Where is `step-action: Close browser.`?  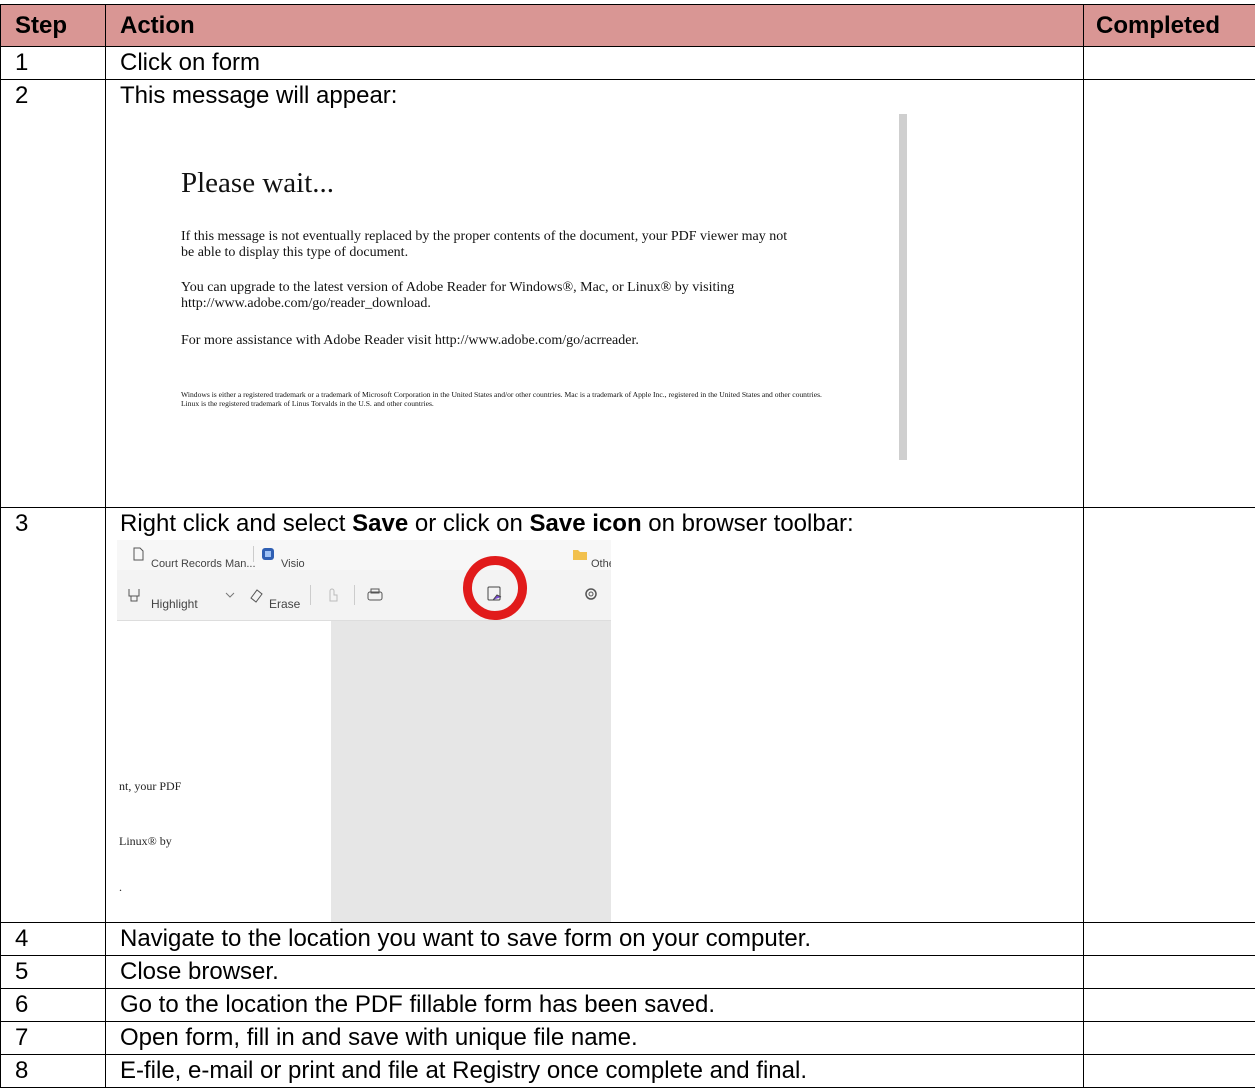 step-action: Close browser. is located at coordinates (595, 972).